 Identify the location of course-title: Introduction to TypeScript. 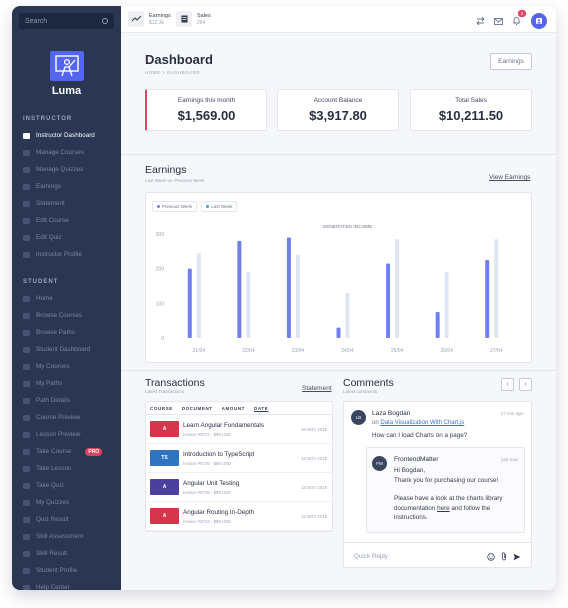
(218, 454).